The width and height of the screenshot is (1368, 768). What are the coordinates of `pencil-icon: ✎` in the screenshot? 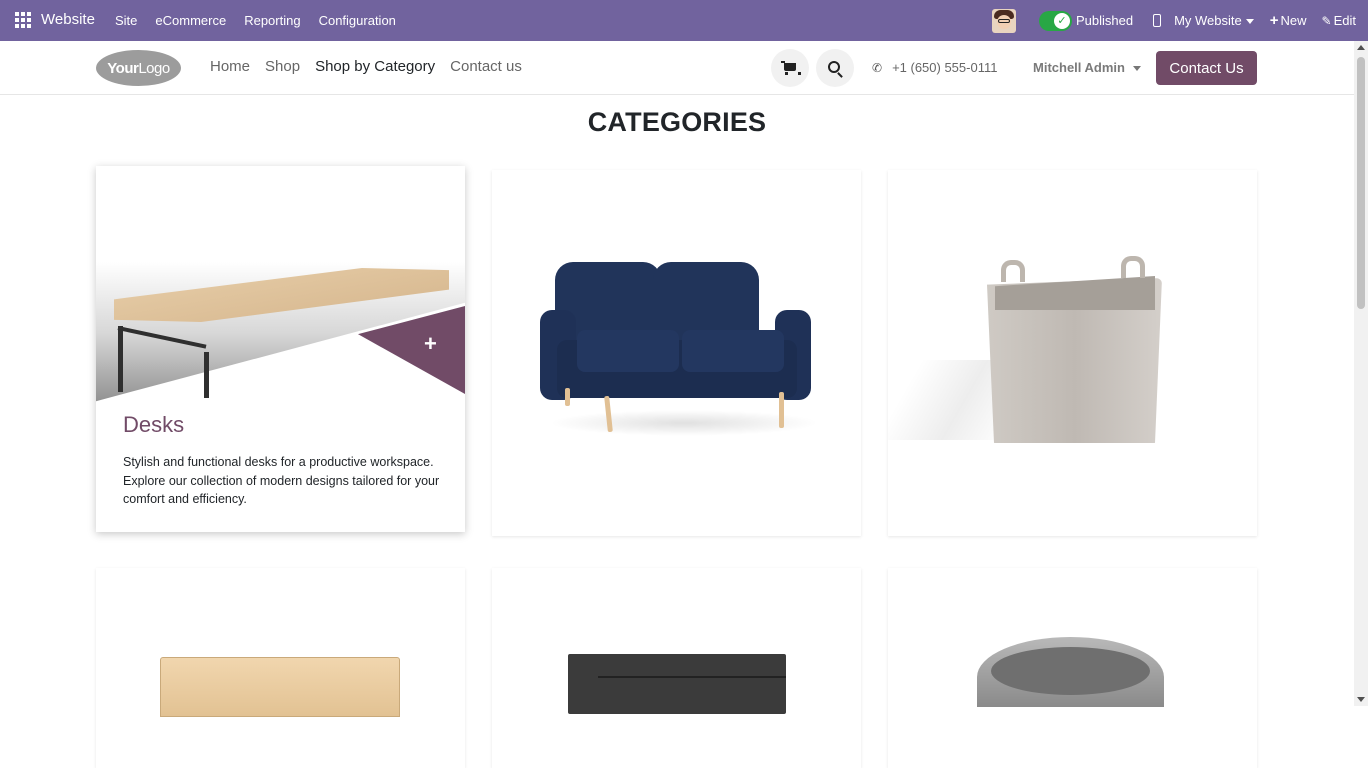 It's located at (1326, 21).